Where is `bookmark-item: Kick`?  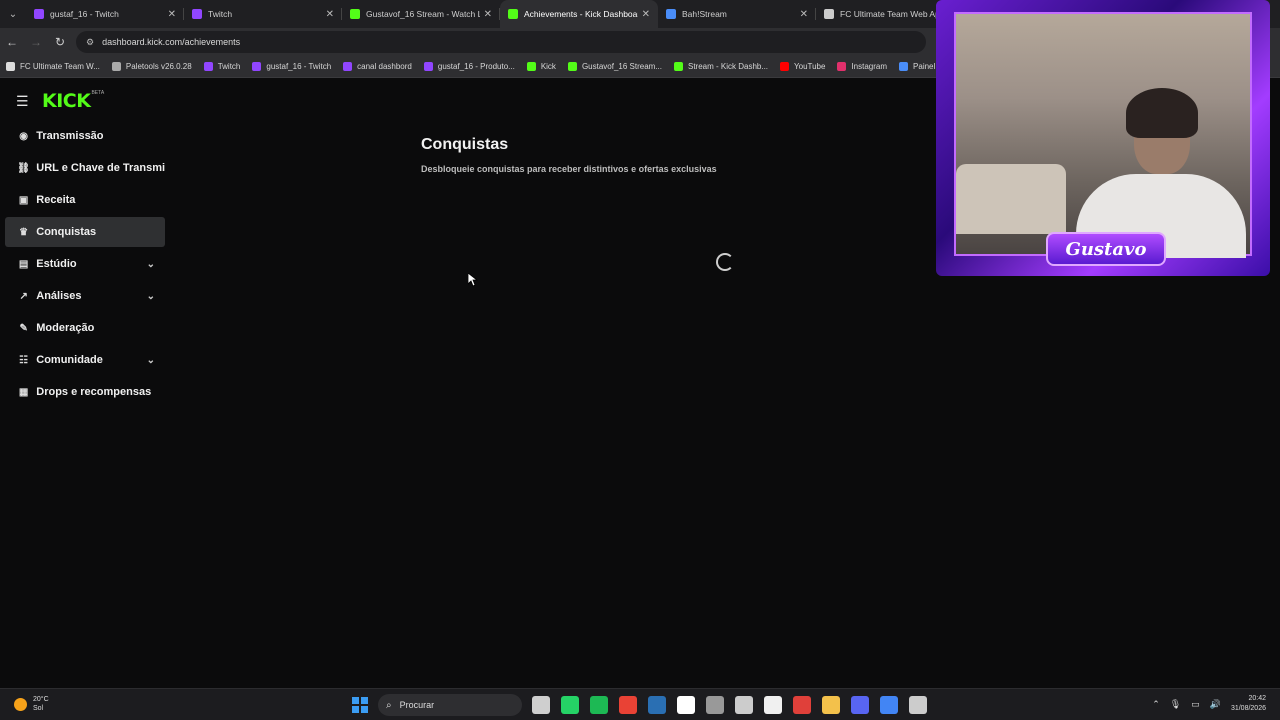 bookmark-item: Kick is located at coordinates (541, 66).